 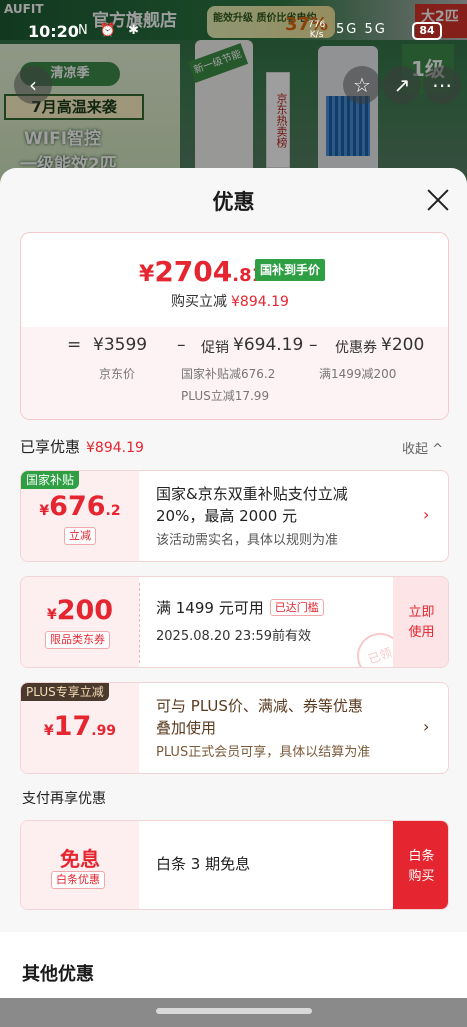 I want to click on net-speed: 776 K/s, so click(x=316, y=30).